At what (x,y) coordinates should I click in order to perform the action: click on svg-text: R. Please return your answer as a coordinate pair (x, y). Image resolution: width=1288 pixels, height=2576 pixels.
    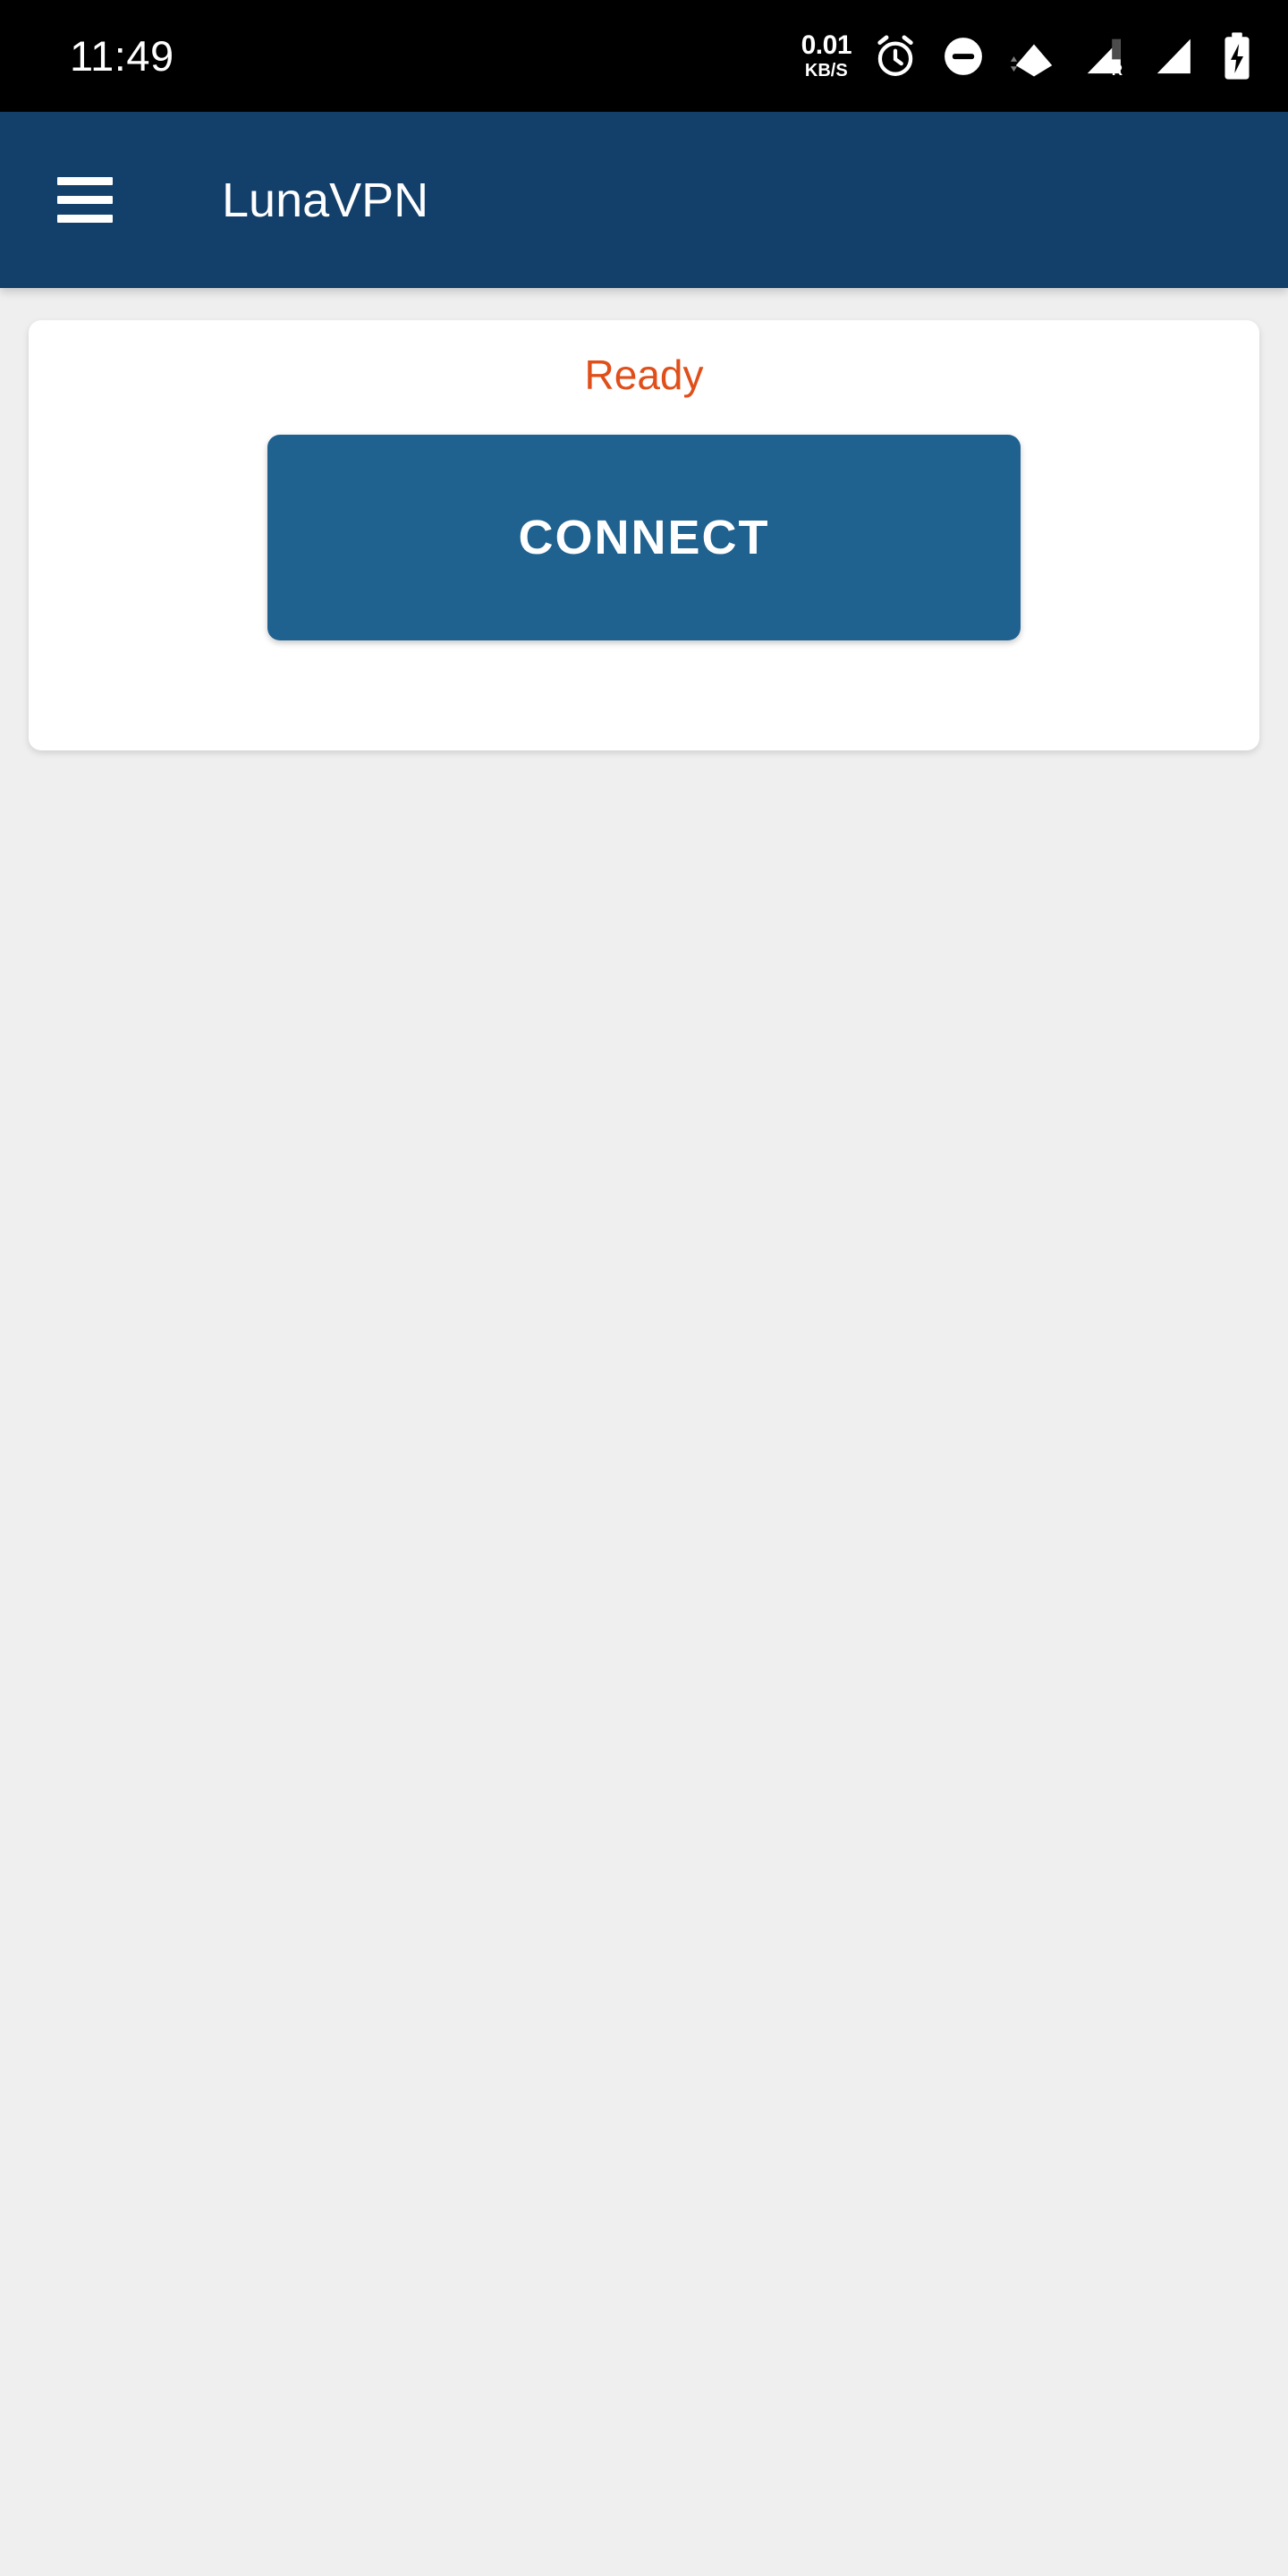
    Looking at the image, I should click on (1117, 69).